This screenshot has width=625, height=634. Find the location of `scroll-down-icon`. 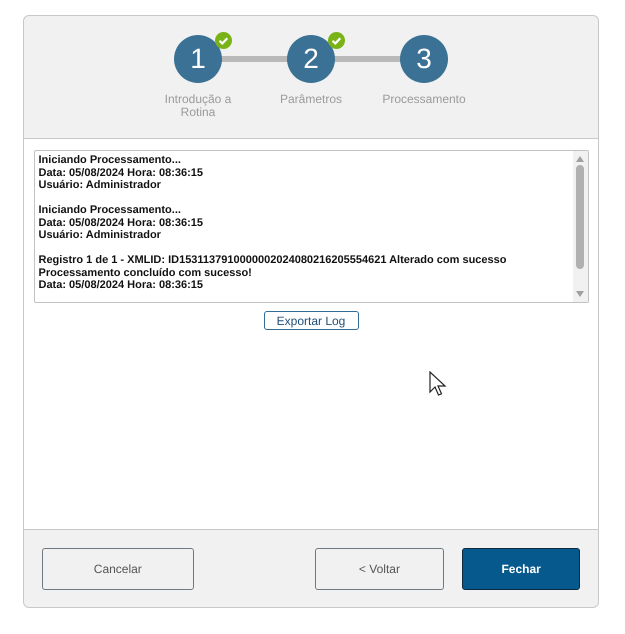

scroll-down-icon is located at coordinates (580, 294).